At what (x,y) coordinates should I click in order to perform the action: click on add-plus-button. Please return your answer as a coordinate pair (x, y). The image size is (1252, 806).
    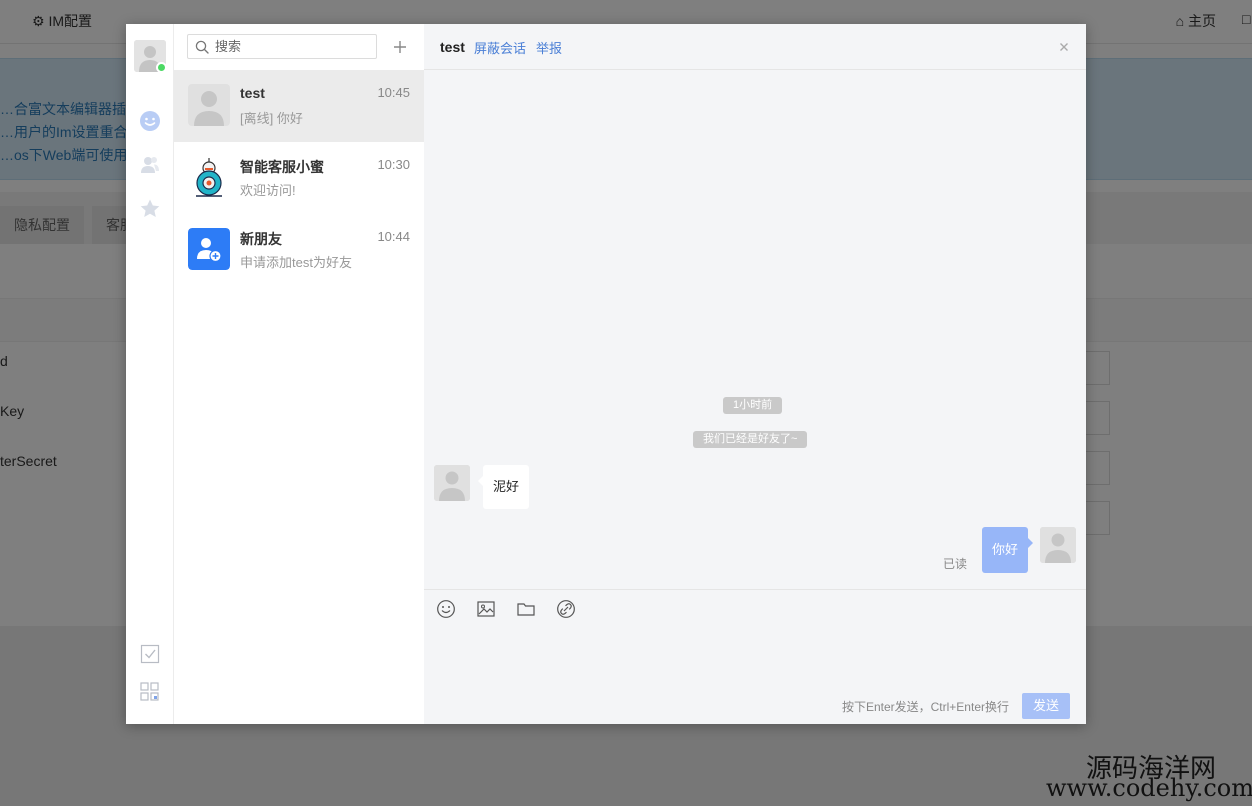
    Looking at the image, I should click on (400, 47).